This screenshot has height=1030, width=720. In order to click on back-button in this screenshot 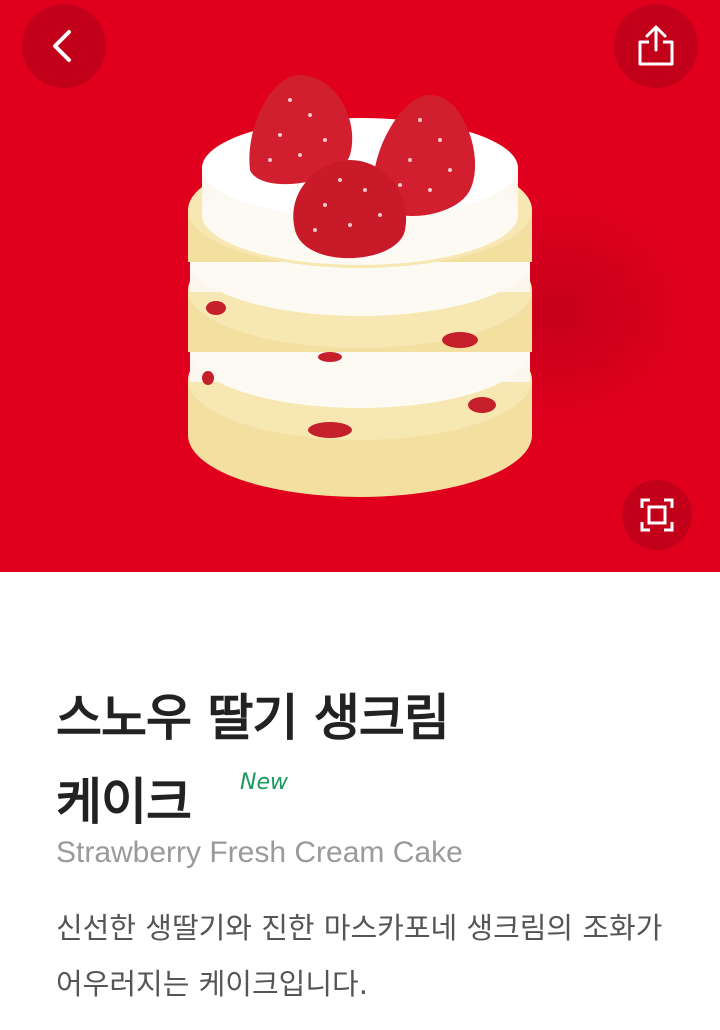, I will do `click(64, 46)`.